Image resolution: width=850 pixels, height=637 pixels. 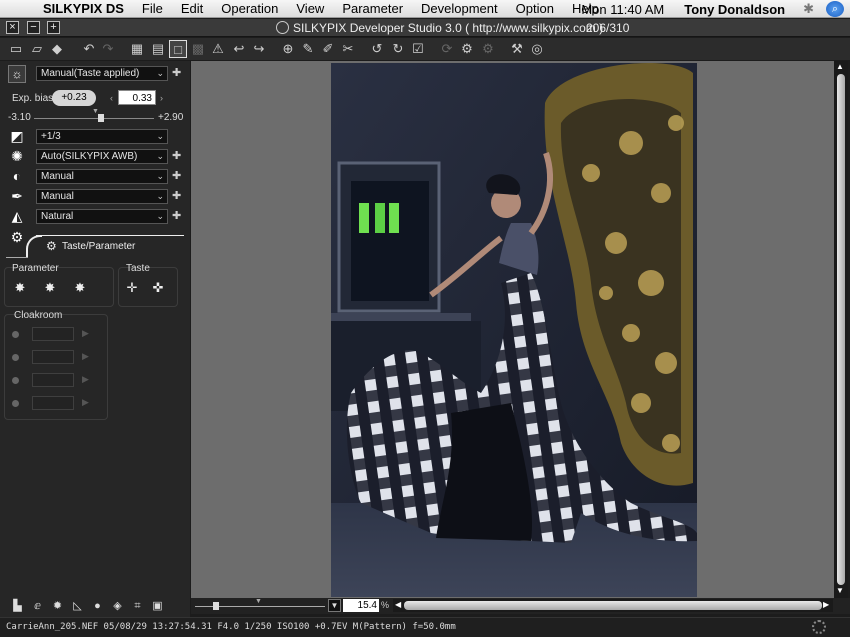 I want to click on zoom-window-icon: +, so click(x=53, y=27).